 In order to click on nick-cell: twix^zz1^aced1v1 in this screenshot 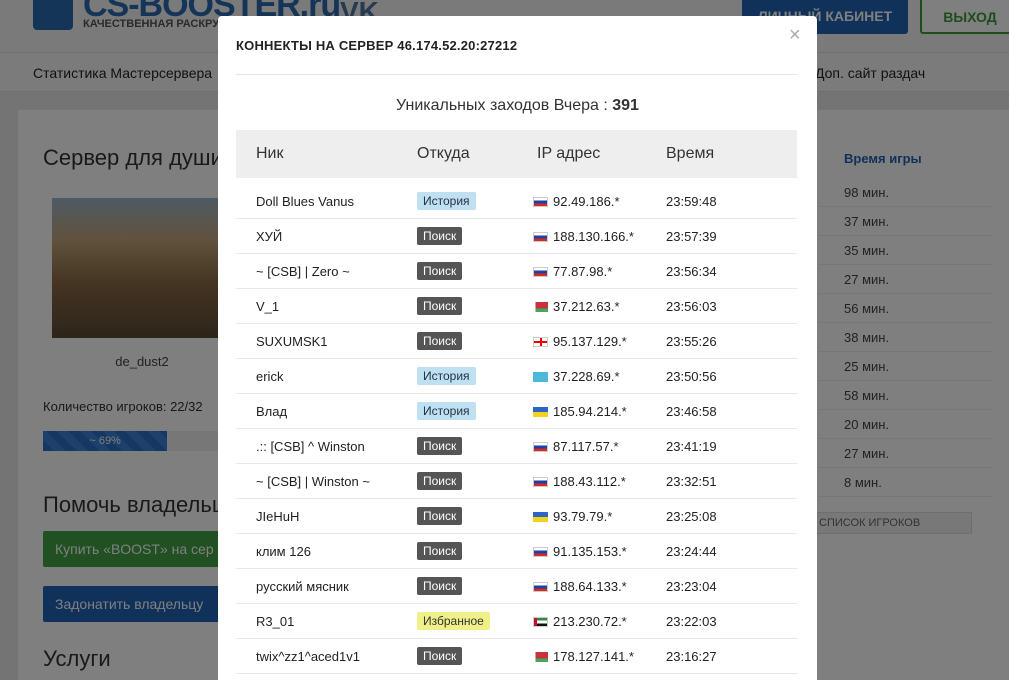, I will do `click(308, 656)`.